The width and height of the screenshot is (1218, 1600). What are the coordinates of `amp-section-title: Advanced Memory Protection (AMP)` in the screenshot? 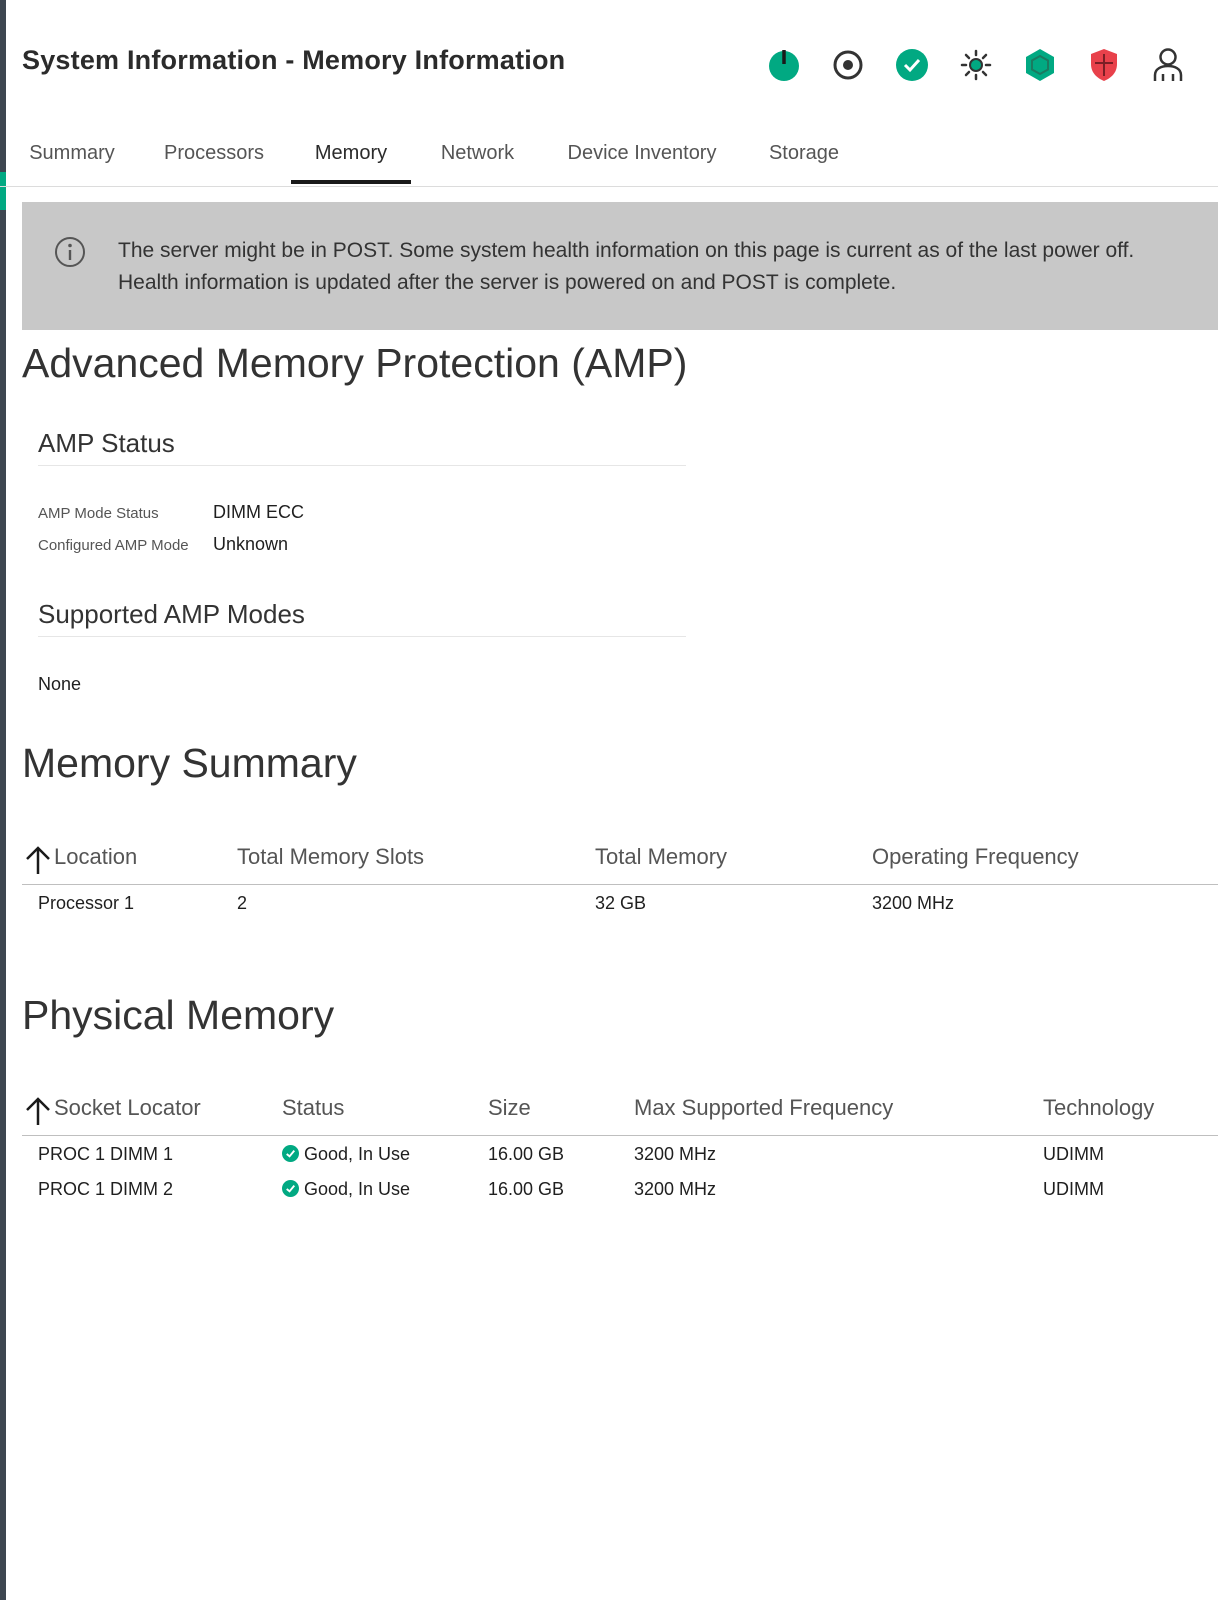 It's located at (355, 363).